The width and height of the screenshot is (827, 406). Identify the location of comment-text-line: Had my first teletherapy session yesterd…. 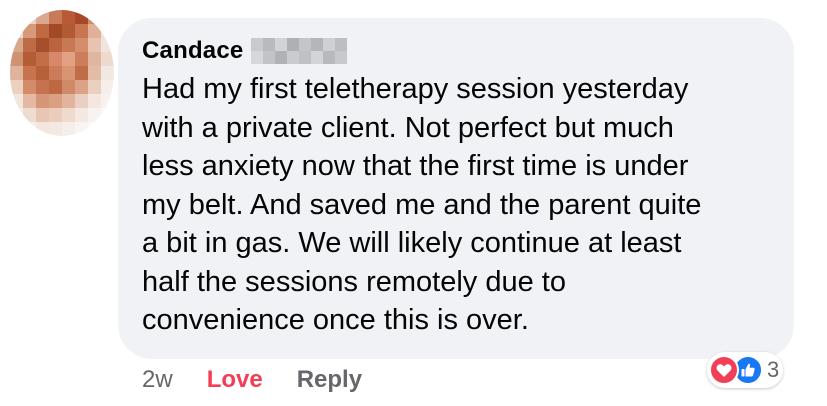
(415, 89).